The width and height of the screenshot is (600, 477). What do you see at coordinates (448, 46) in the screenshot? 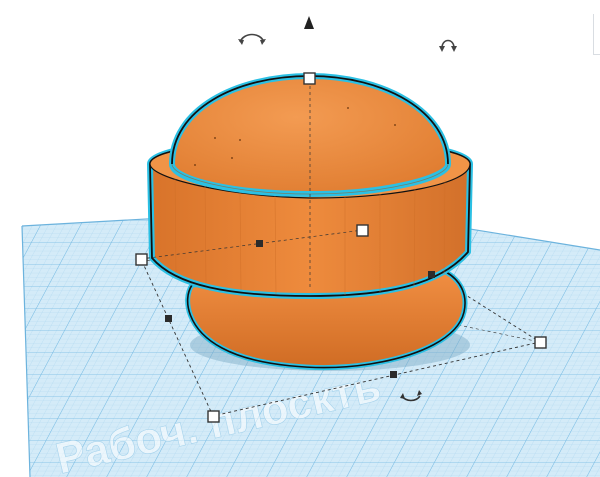
I see `rotate-arc-icon-right` at bounding box center [448, 46].